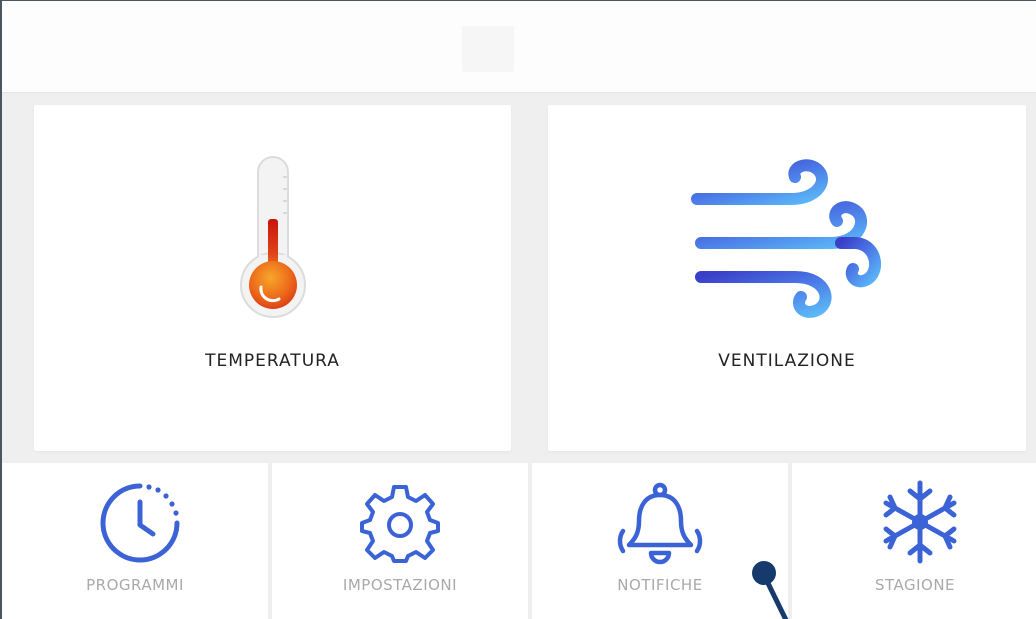 This screenshot has width=1036, height=619. Describe the element at coordinates (274, 241) in the screenshot. I see `thermometer-icon` at that location.